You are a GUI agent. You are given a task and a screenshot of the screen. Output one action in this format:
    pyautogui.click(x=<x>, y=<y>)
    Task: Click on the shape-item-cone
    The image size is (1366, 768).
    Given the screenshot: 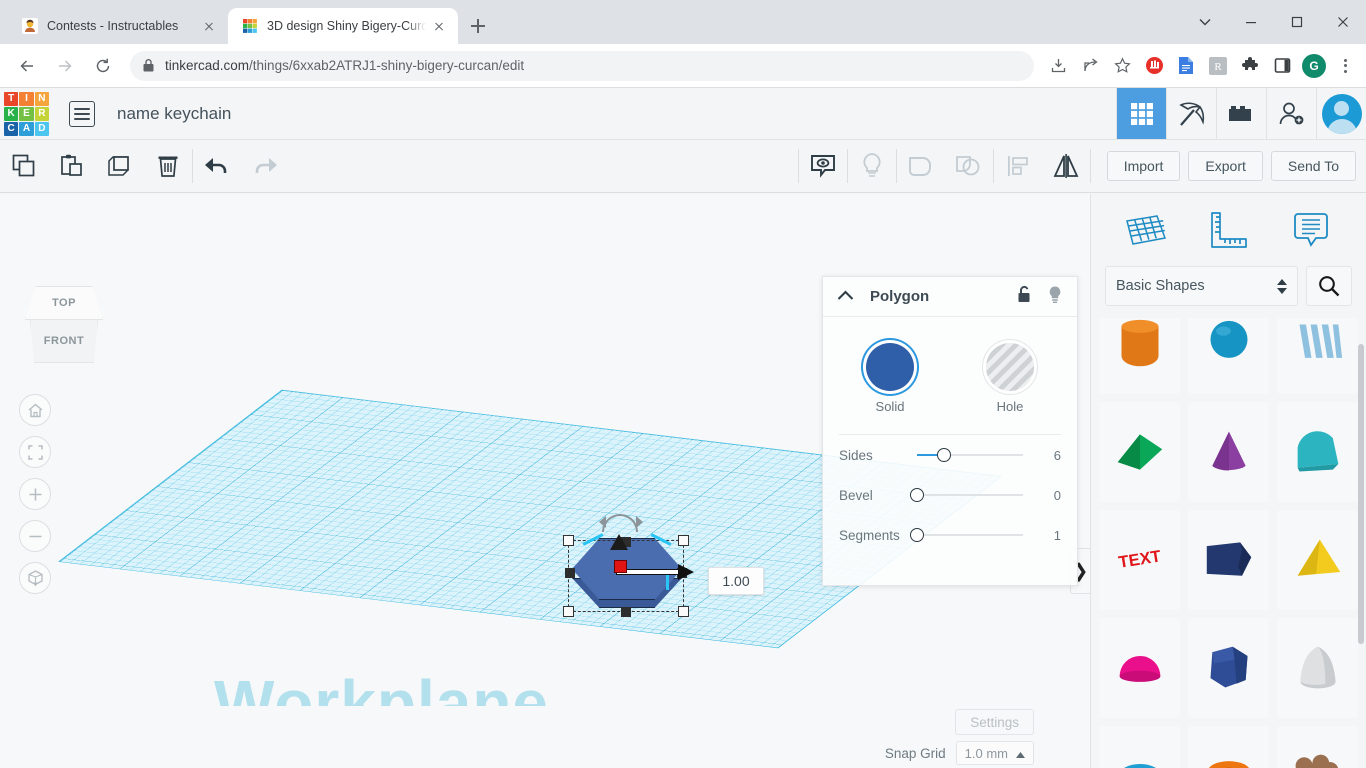 What is the action you would take?
    pyautogui.click(x=1228, y=452)
    